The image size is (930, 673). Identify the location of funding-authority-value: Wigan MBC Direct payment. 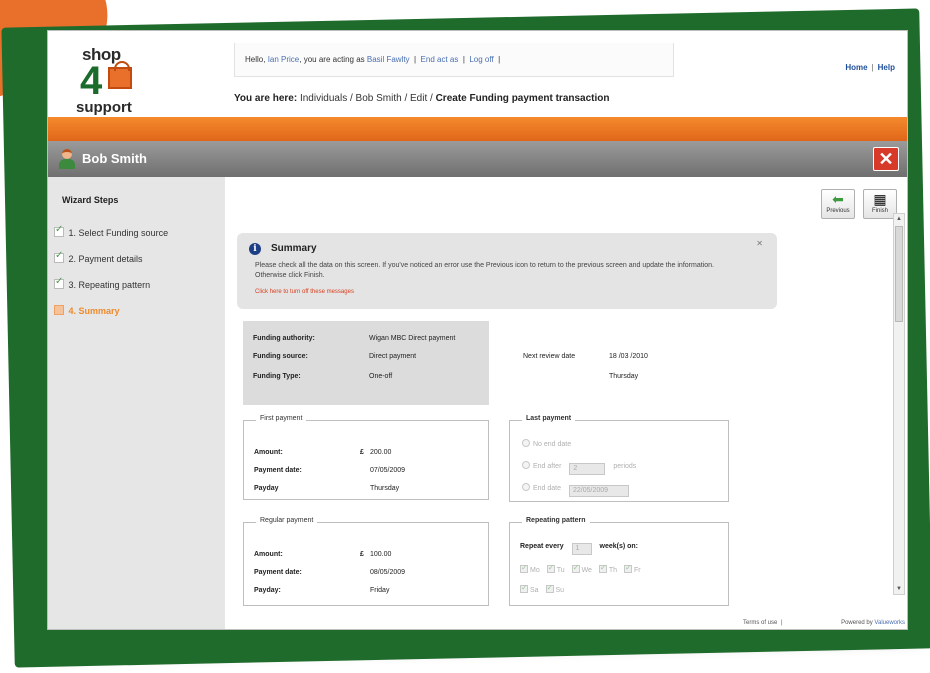
(412, 338).